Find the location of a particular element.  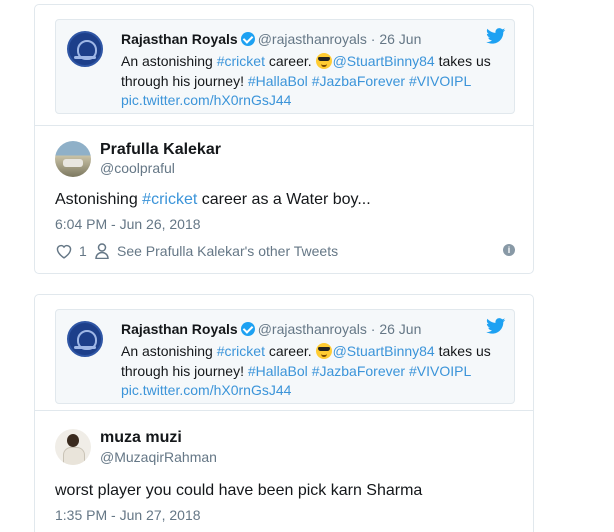

author-handle: @coolpraful is located at coordinates (137, 168).